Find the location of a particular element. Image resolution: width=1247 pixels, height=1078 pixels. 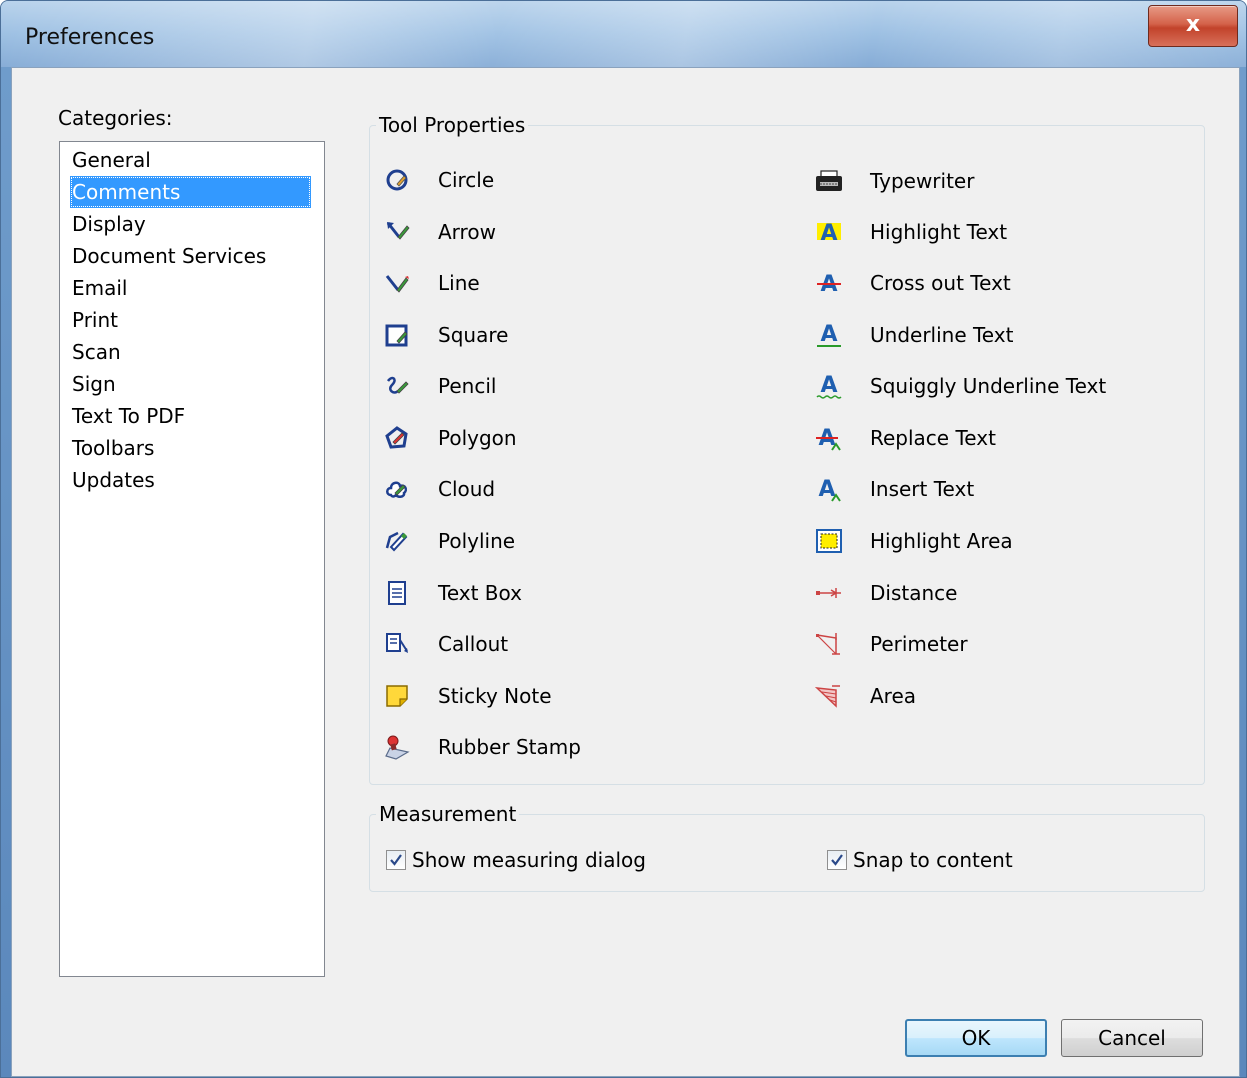

tool-label: Cloud is located at coordinates (467, 489).